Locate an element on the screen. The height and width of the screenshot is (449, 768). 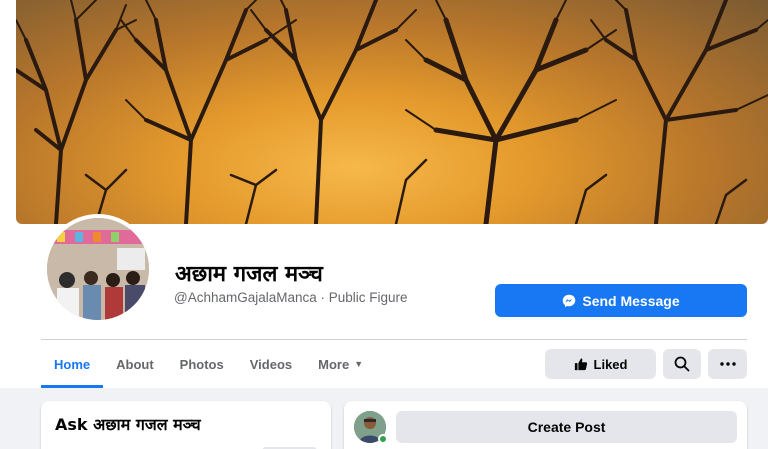
tab-more: More ▼ is located at coordinates (340, 364).